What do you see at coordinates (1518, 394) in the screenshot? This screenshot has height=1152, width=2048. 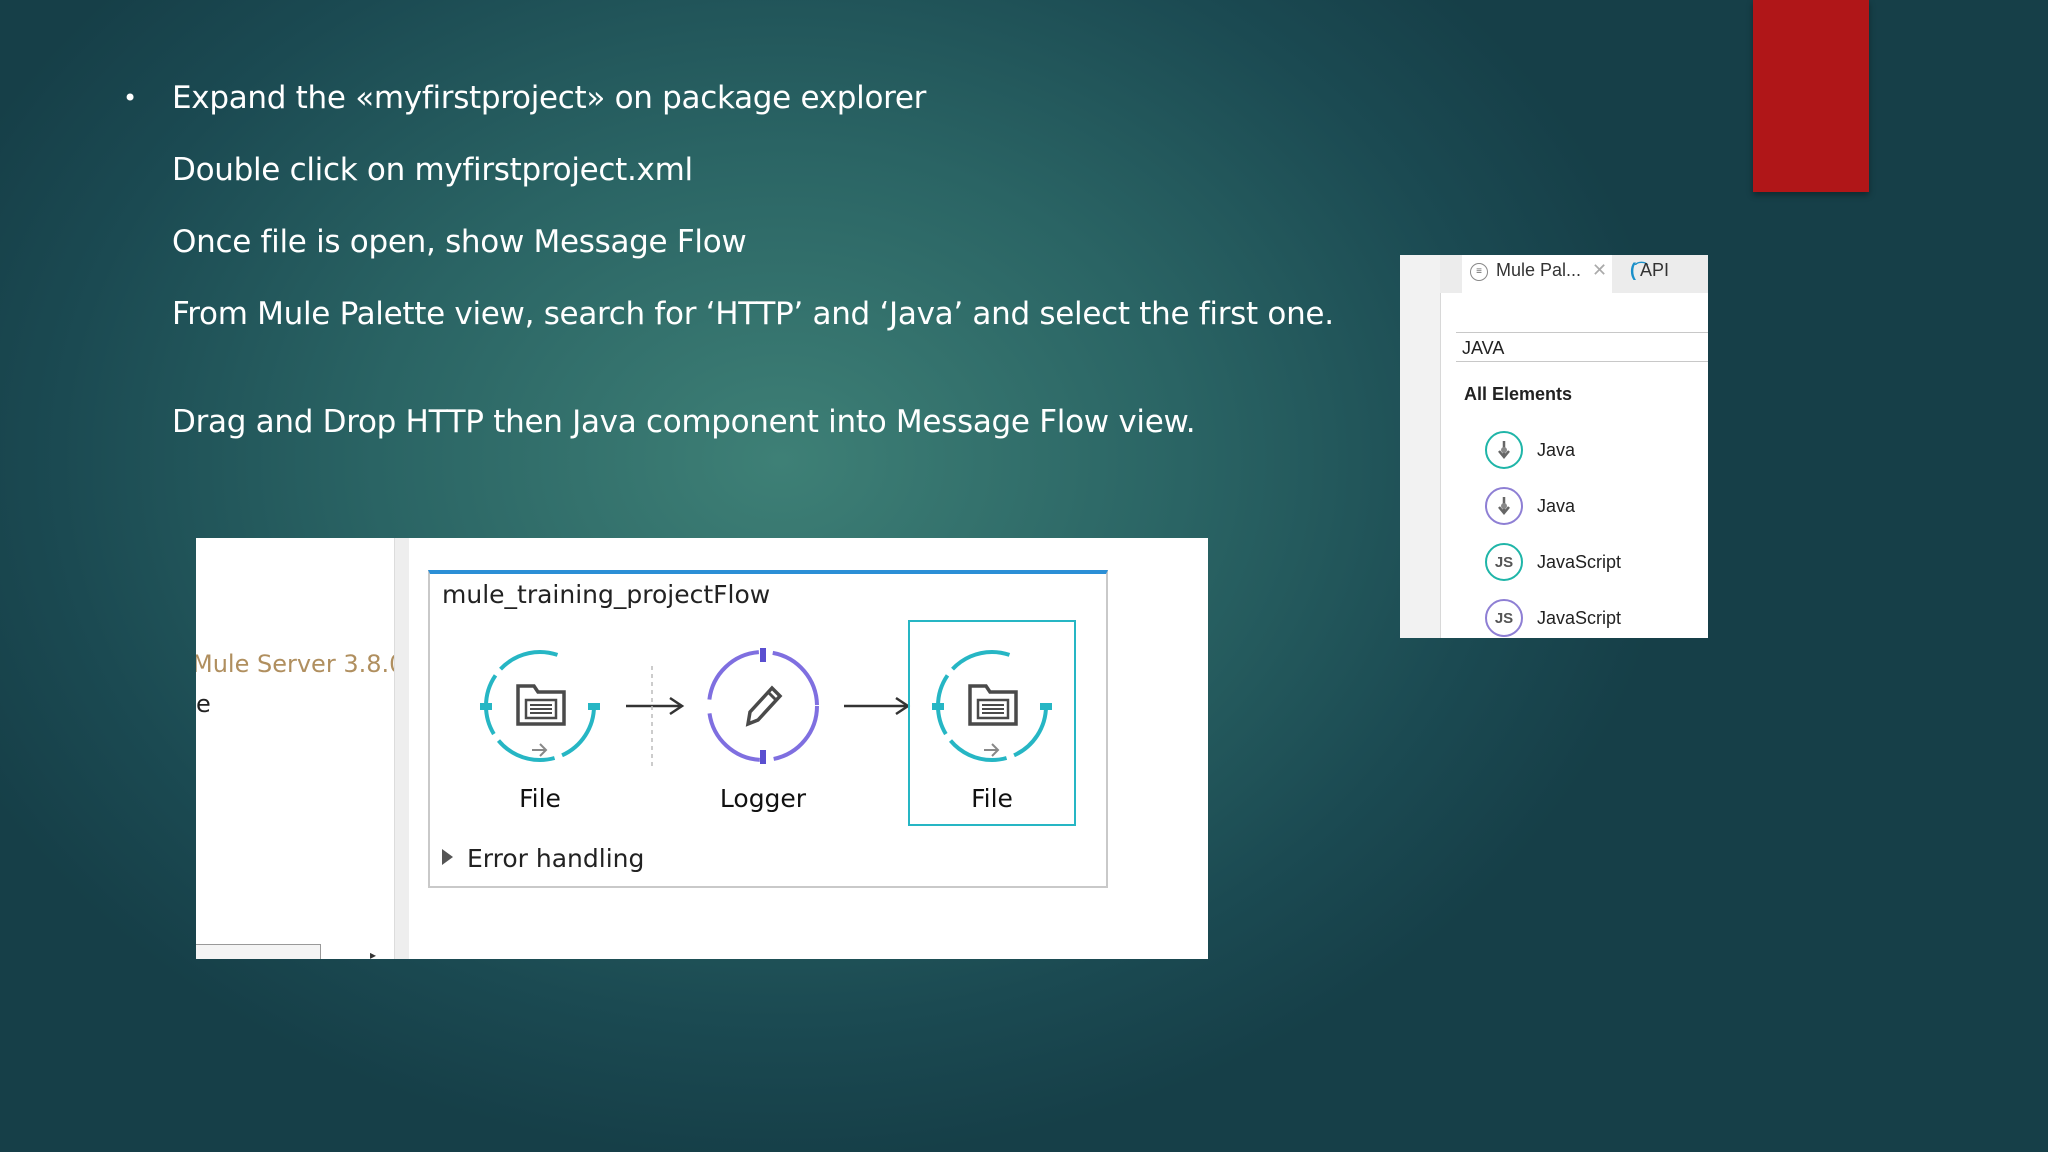 I see `section-title-all-elements: All Elements` at bounding box center [1518, 394].